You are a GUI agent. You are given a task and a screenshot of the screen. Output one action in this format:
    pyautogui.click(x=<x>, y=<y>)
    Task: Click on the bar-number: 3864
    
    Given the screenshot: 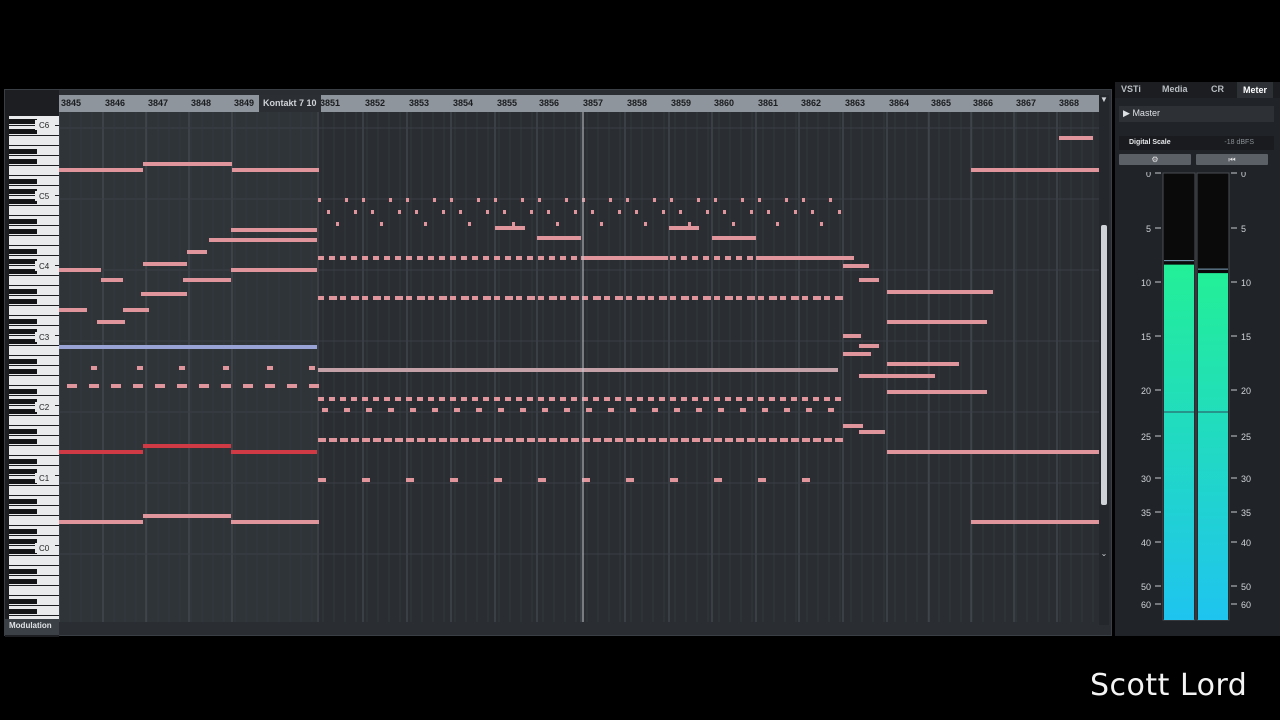 What is the action you would take?
    pyautogui.click(x=899, y=103)
    